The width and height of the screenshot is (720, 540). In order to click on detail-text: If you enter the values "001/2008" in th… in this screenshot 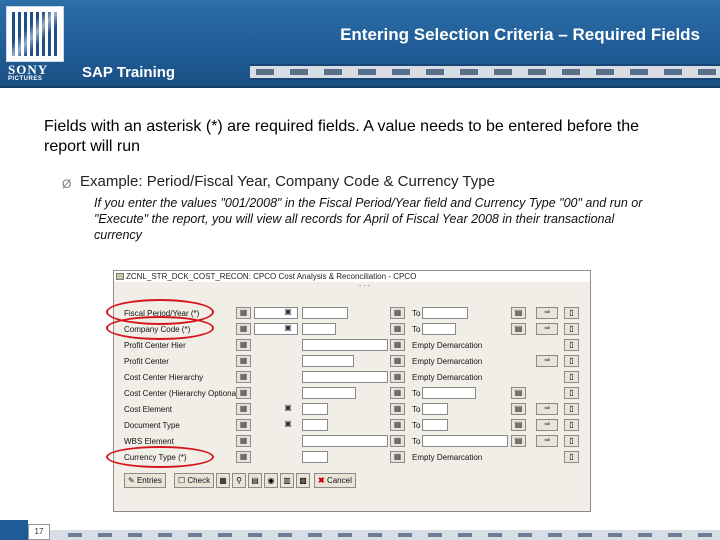, I will do `click(368, 219)`.